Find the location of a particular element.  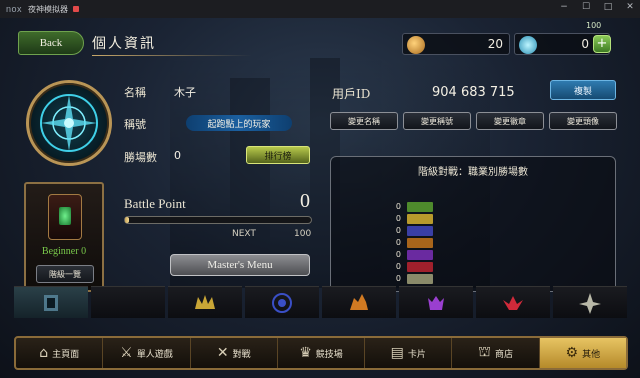

class-tab-neutral is located at coordinates (51, 302).